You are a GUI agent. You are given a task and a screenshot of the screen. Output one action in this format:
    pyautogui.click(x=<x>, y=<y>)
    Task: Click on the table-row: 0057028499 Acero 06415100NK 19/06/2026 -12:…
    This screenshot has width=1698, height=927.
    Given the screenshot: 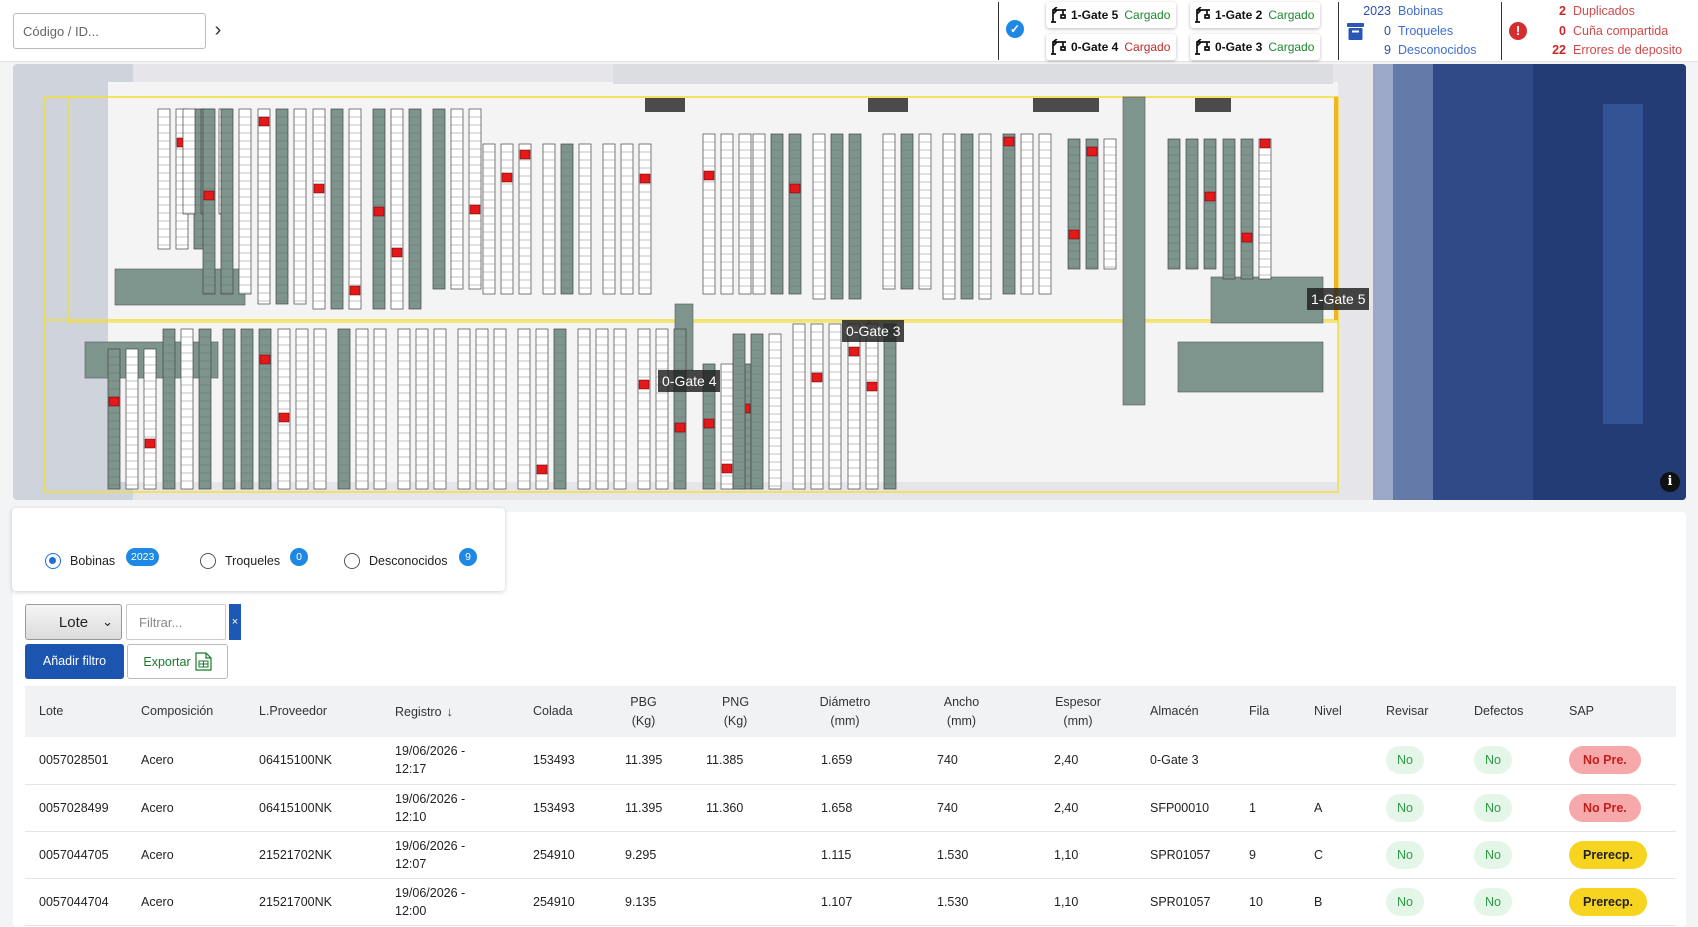 What is the action you would take?
    pyautogui.click(x=850, y=808)
    